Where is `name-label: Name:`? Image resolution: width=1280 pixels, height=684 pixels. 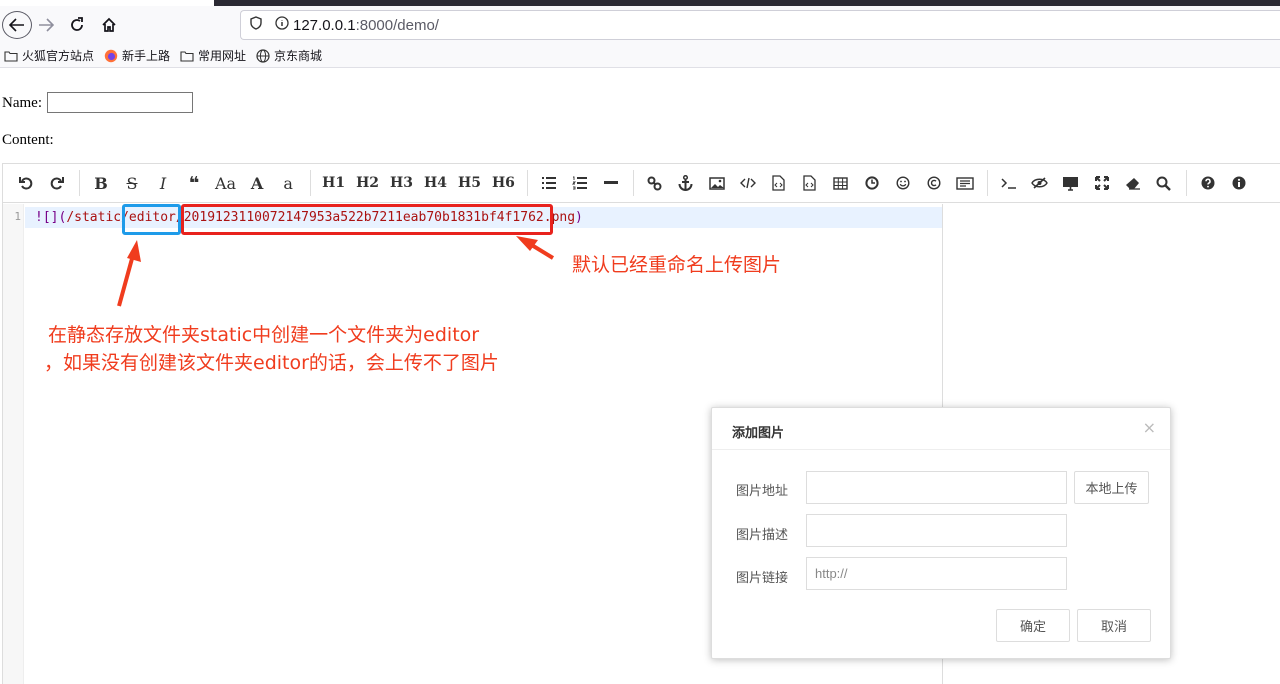
name-label: Name: is located at coordinates (22, 103).